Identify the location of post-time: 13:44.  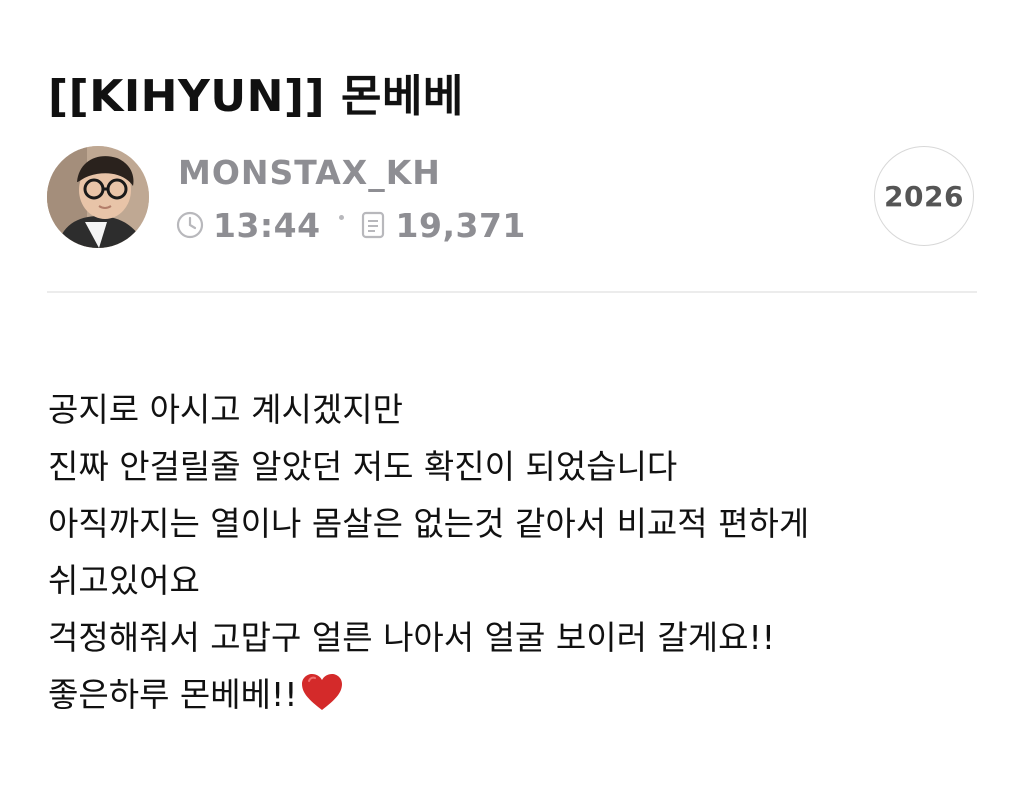
(267, 225).